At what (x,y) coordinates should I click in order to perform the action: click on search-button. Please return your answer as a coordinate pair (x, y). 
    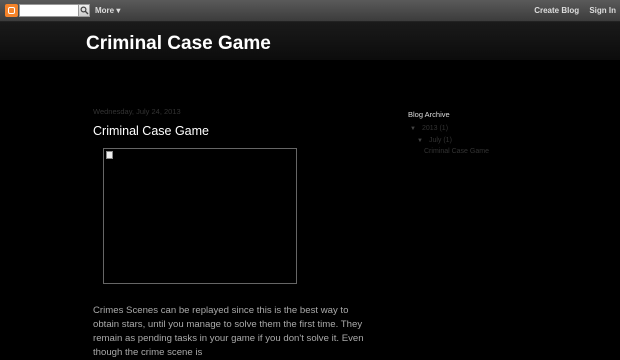
    Looking at the image, I should click on (84, 10).